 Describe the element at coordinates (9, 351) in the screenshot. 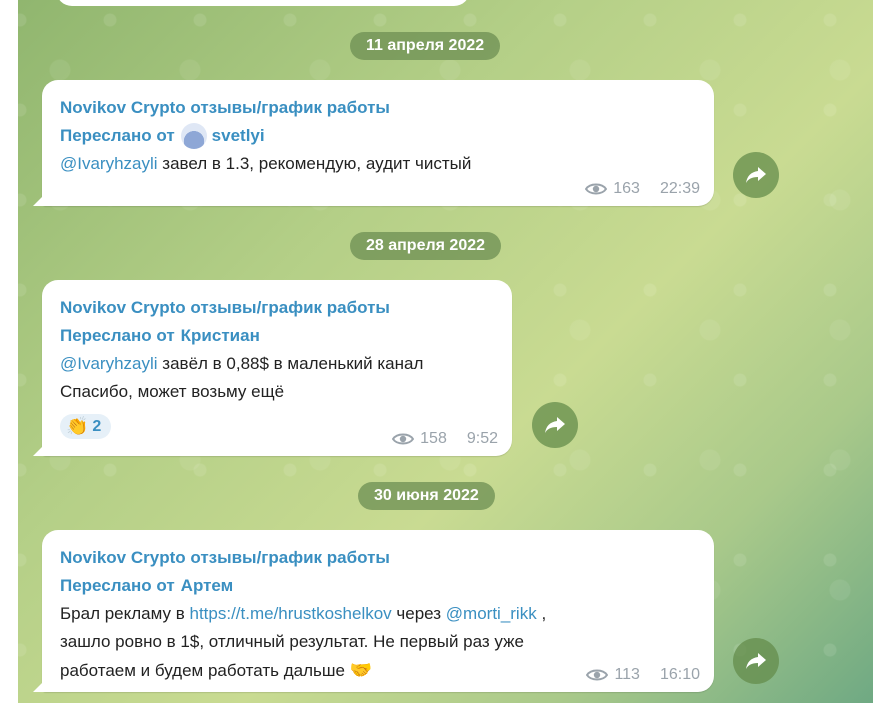

I see `left-panel-edge` at that location.